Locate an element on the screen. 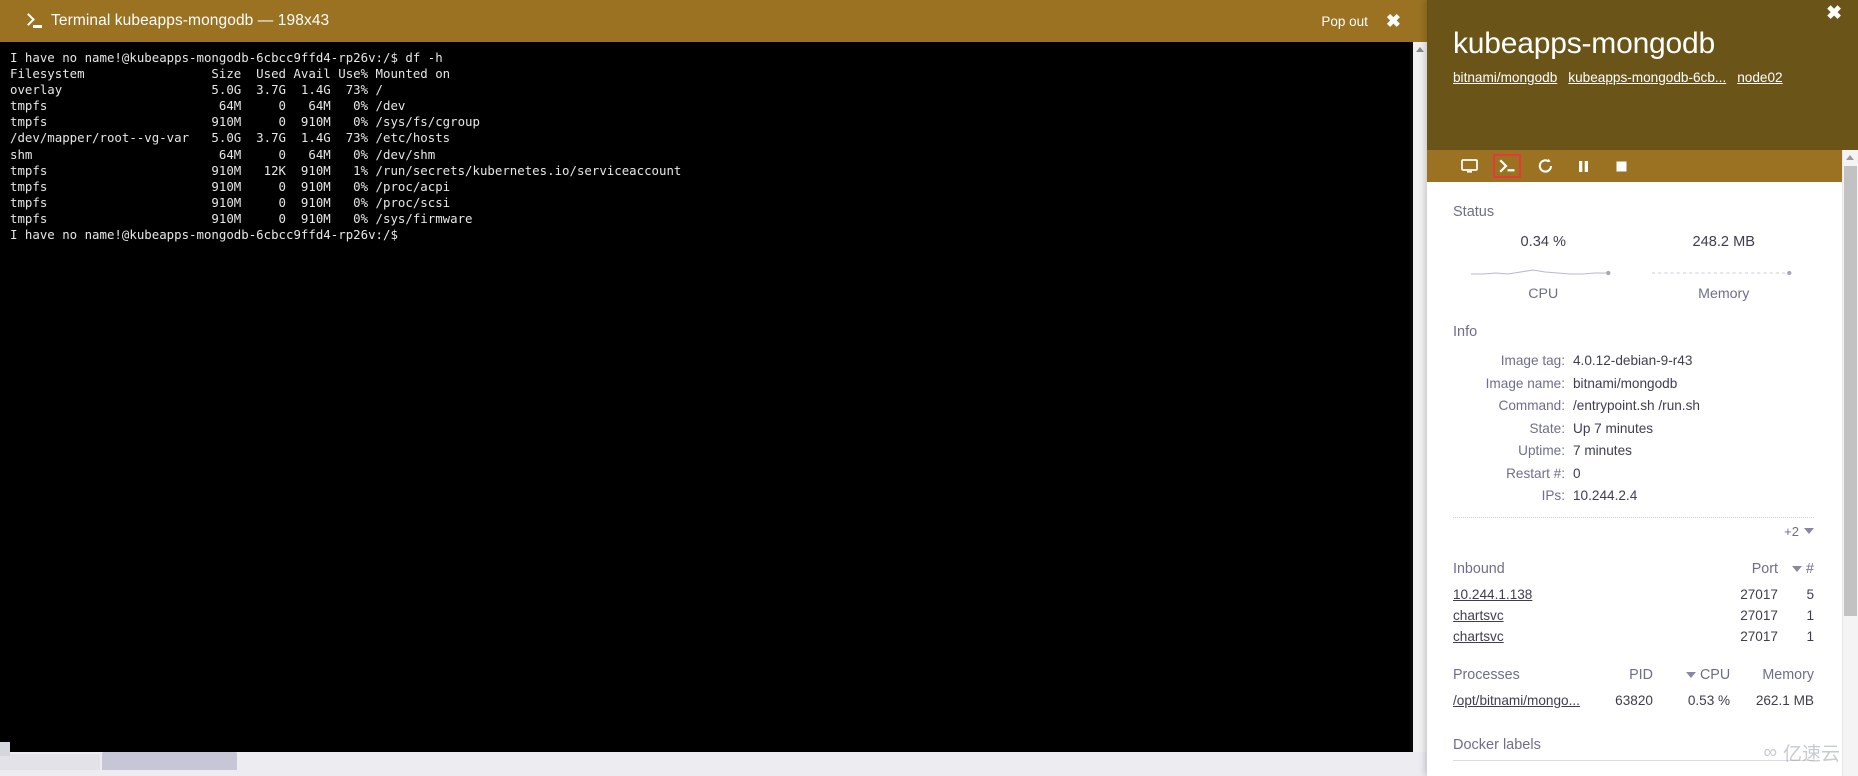  toolbar-attach-button is located at coordinates (1469, 166).